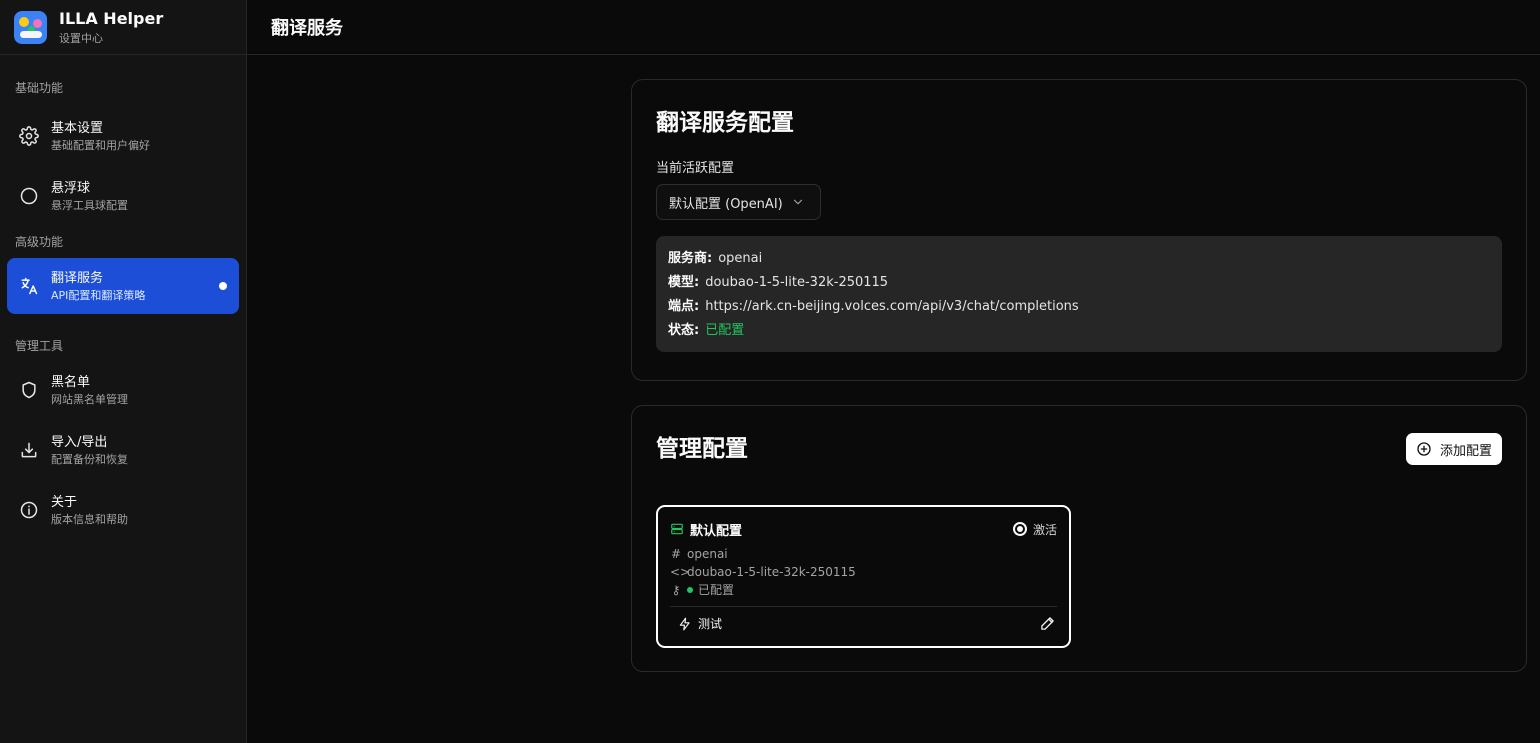 The width and height of the screenshot is (1540, 743). Describe the element at coordinates (676, 554) in the screenshot. I see `hash-icon: #` at that location.